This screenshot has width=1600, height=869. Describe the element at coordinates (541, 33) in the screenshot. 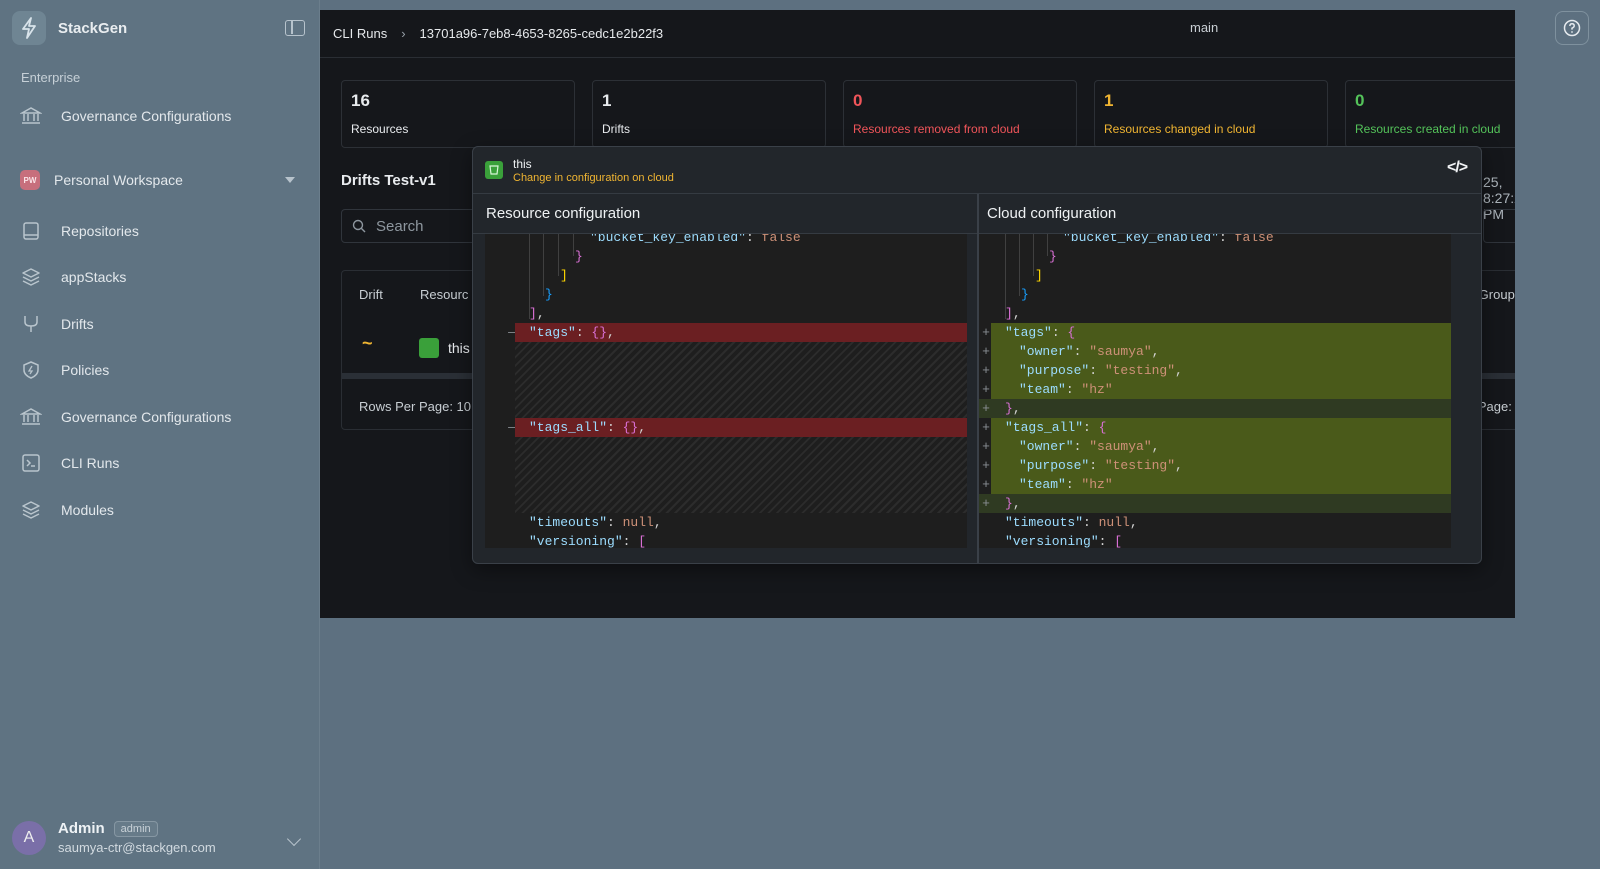

I see `breadcrumb-run-id: 13701a96-7eb8-4653-8265-cedc1e2b22f3` at that location.